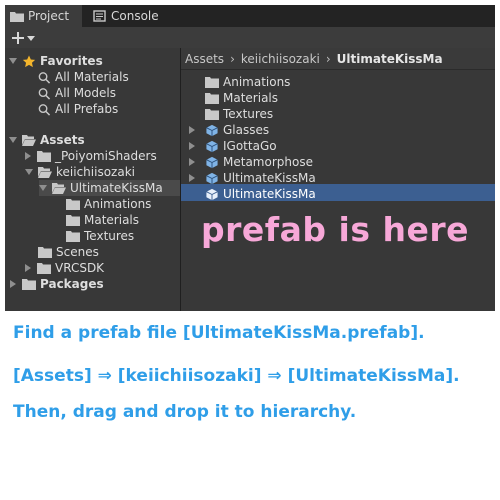 This screenshot has width=500, height=500. Describe the element at coordinates (280, 59) in the screenshot. I see `breadcrumb-keiichiisozaki: keiichiisozaki` at that location.